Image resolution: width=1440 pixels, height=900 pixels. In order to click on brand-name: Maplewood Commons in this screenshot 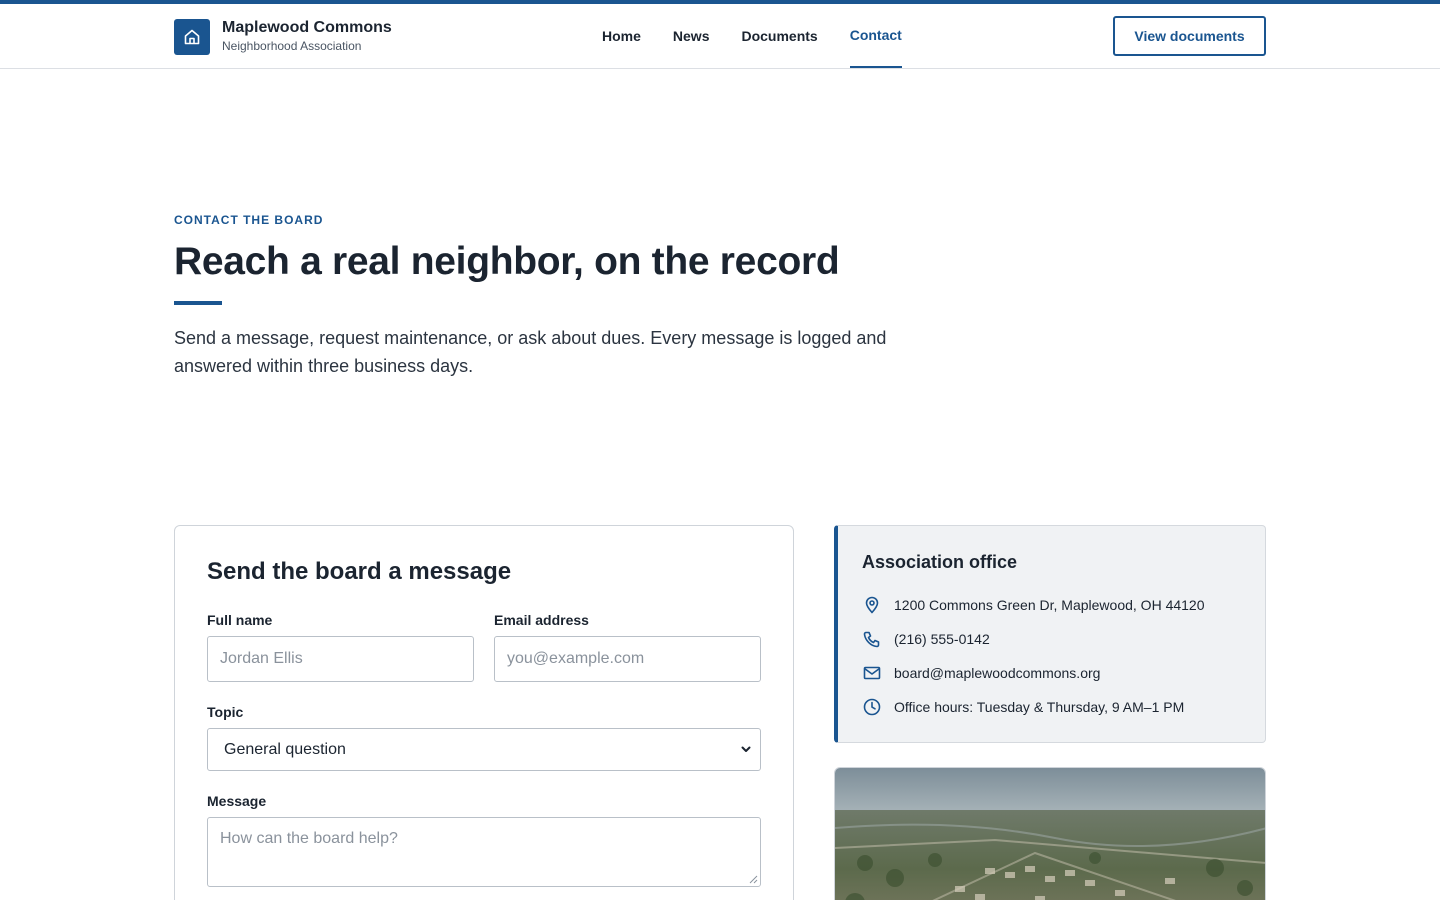, I will do `click(307, 27)`.